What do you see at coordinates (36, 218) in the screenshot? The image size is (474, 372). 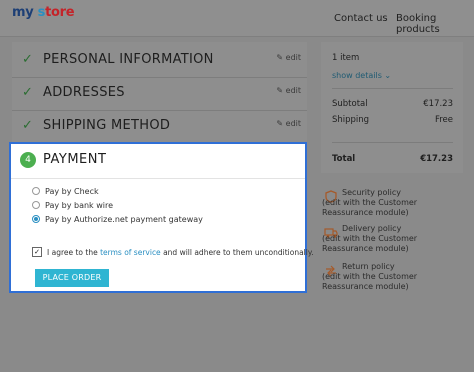 I see `radio-button-selected` at bounding box center [36, 218].